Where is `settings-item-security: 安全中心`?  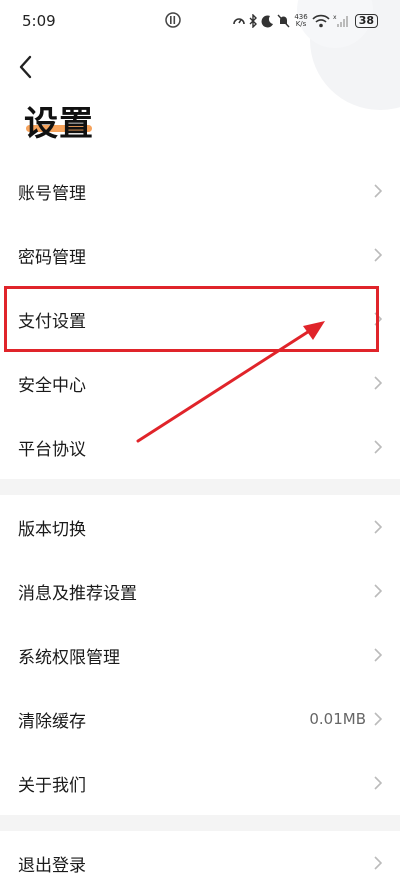 settings-item-security: 安全中心 is located at coordinates (200, 383).